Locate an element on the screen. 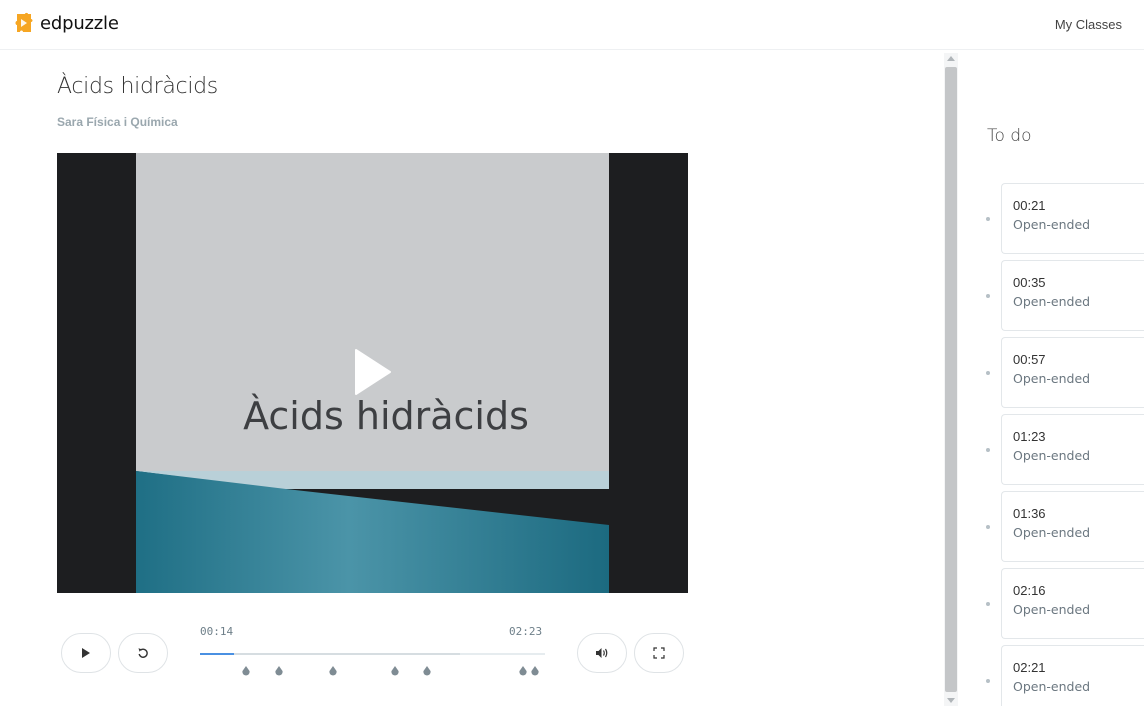 The image size is (1144, 706). fullscreen-icon is located at coordinates (659, 653).